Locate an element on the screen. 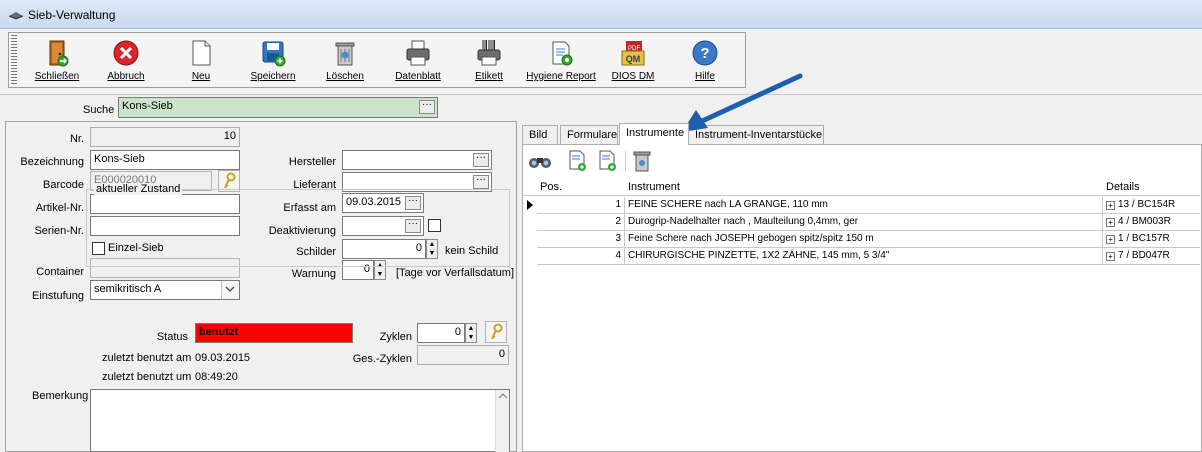  datasheet-button-label: Datenblatt is located at coordinates (418, 76).